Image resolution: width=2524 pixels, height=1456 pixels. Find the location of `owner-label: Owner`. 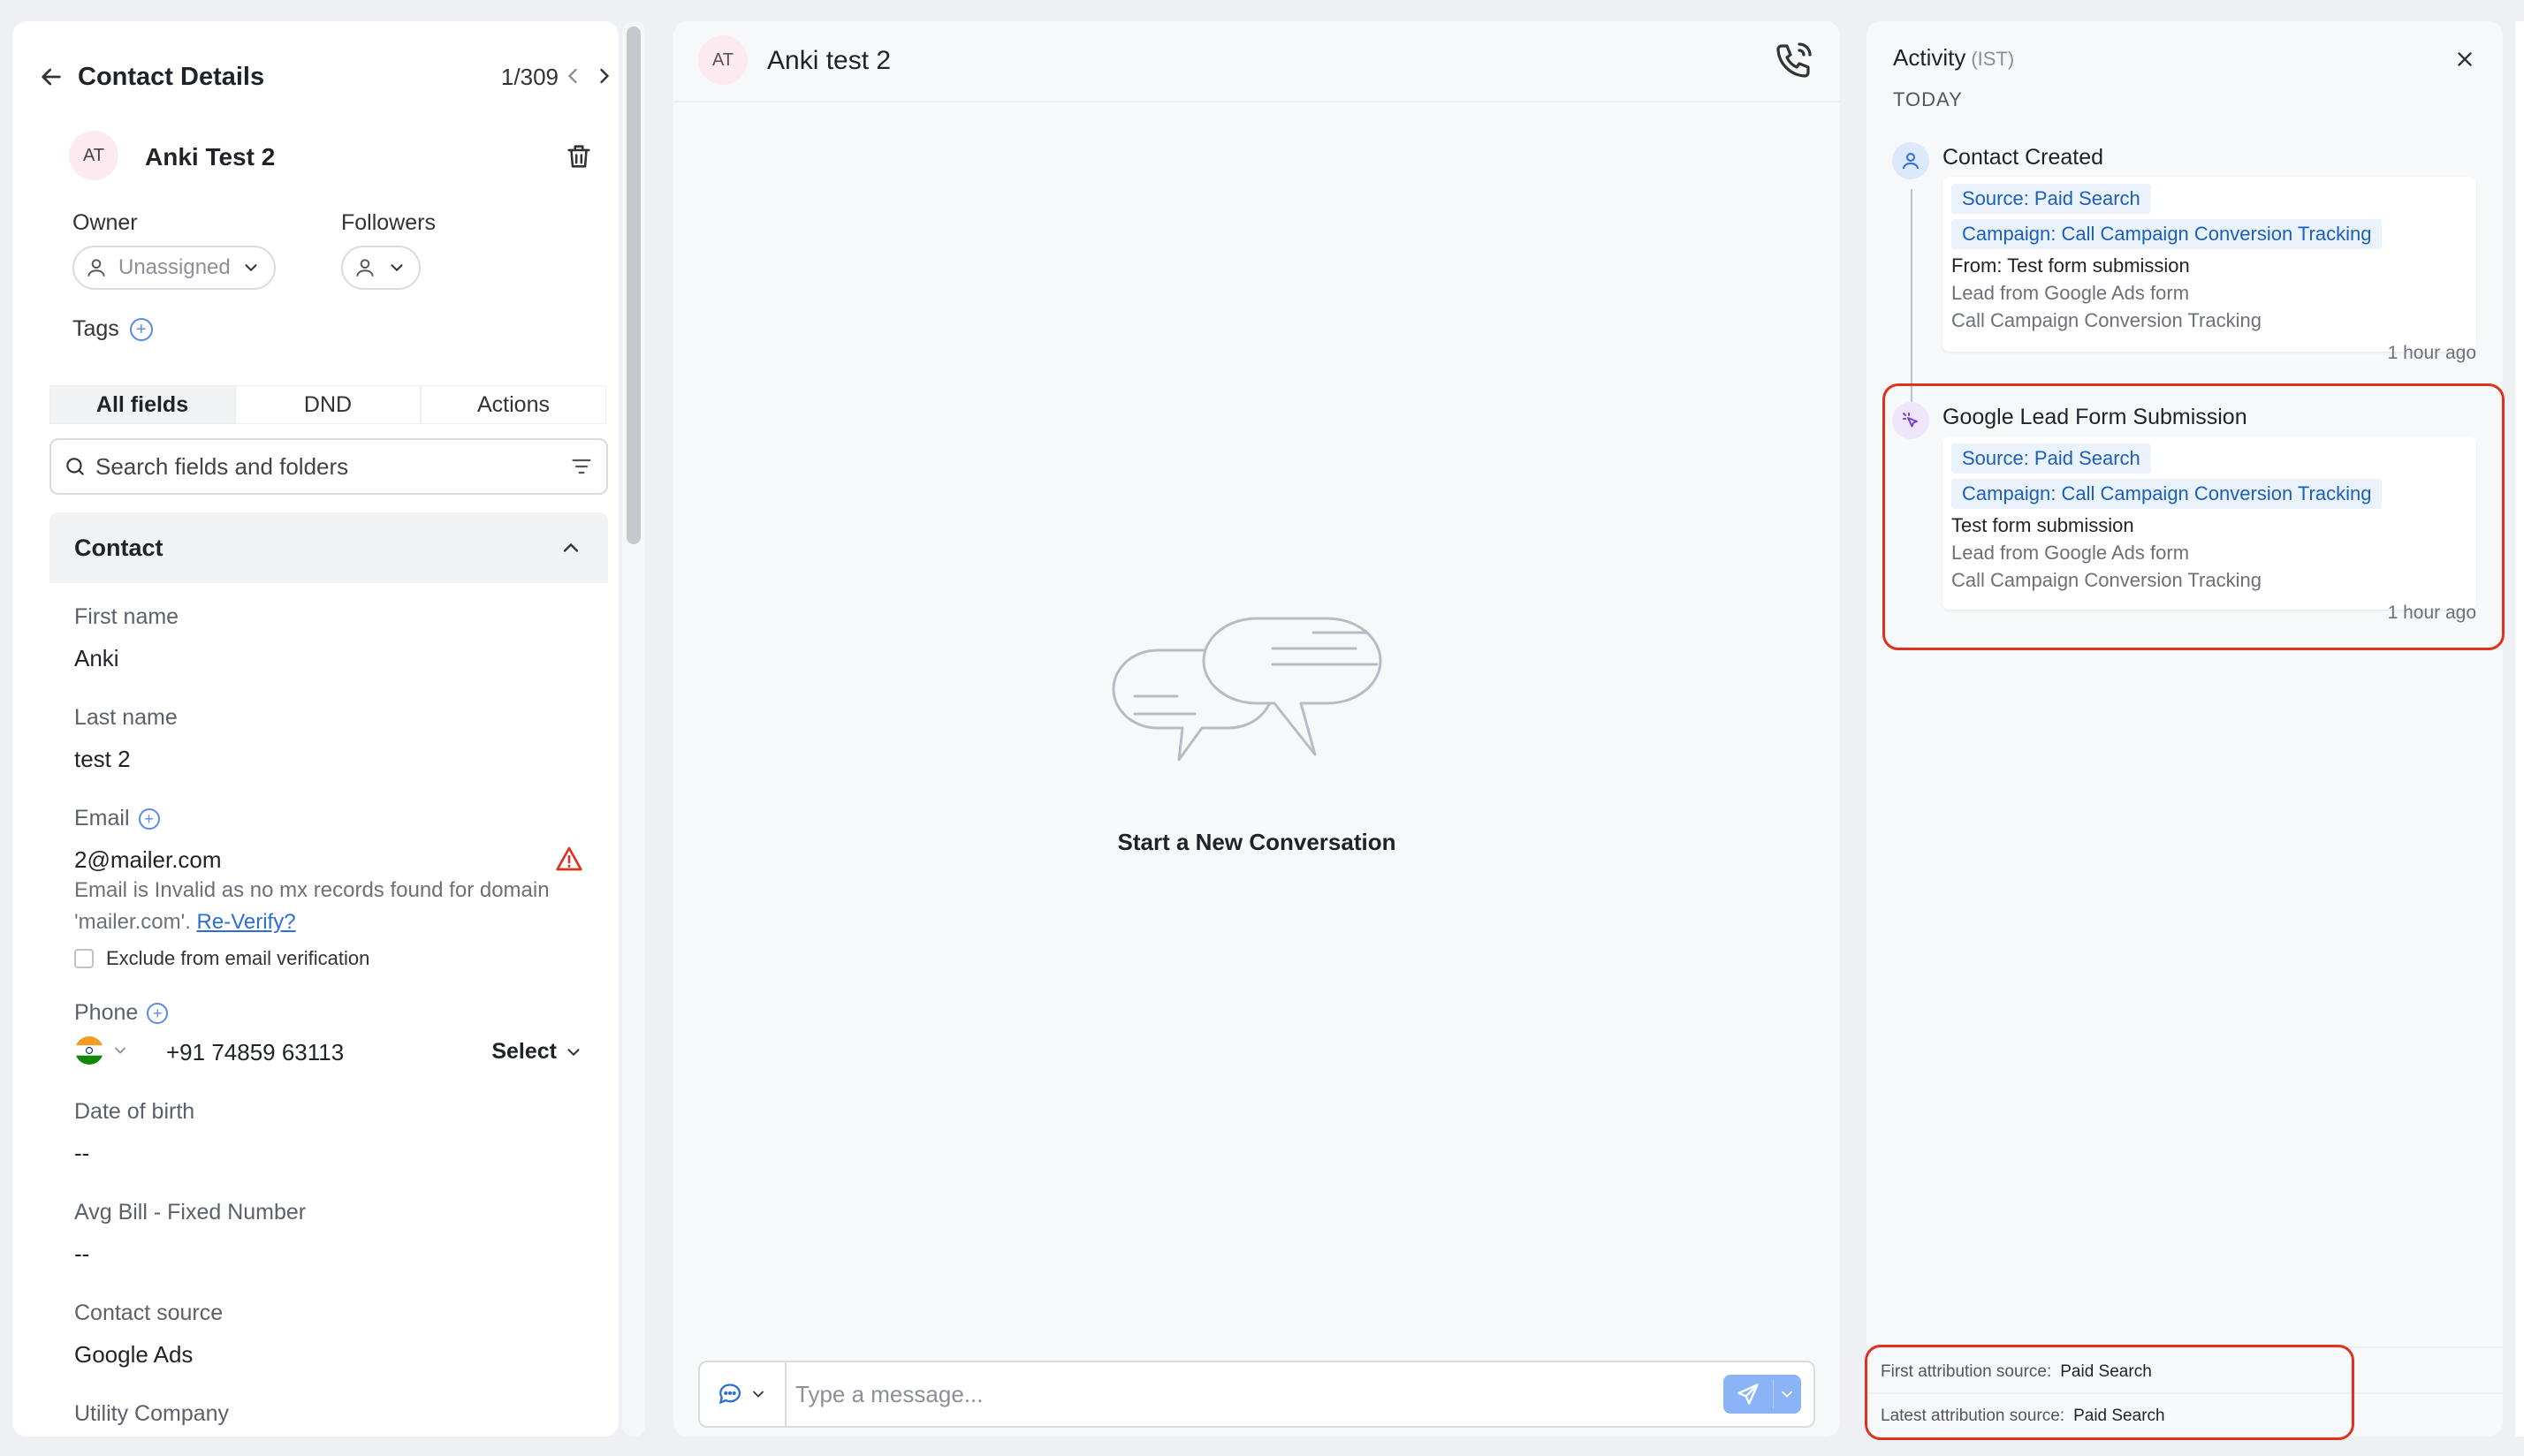

owner-label: Owner is located at coordinates (105, 222).